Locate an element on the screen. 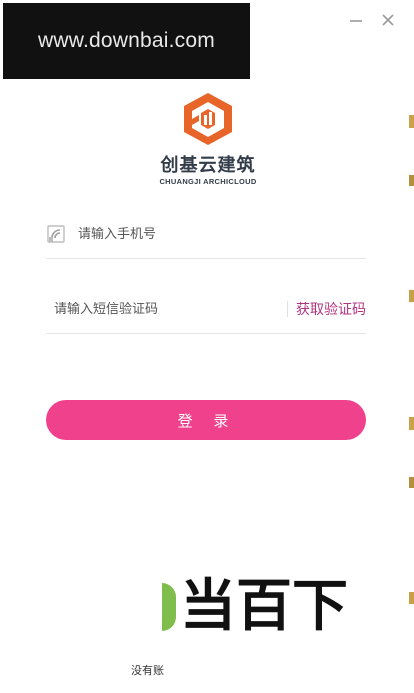 Image resolution: width=414 pixels, height=693 pixels. close-icon is located at coordinates (388, 20).